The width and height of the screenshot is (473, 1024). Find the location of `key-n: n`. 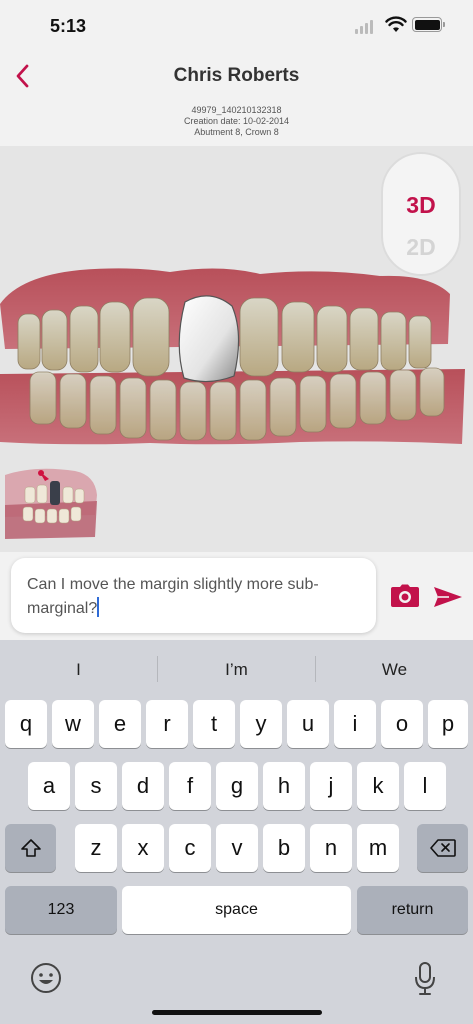

key-n: n is located at coordinates (331, 848).